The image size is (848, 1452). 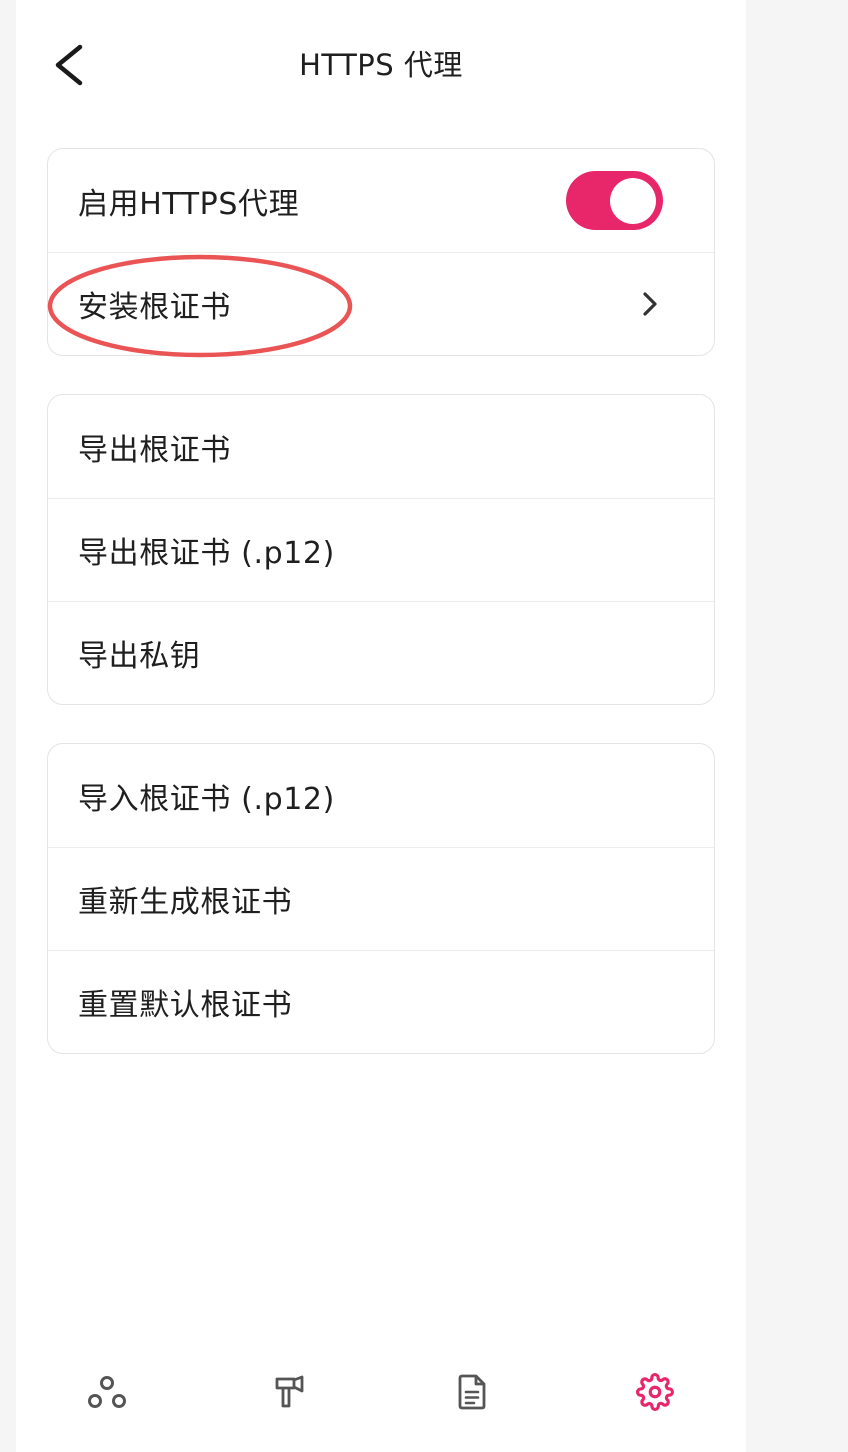 I want to click on document-icon, so click(x=472, y=1392).